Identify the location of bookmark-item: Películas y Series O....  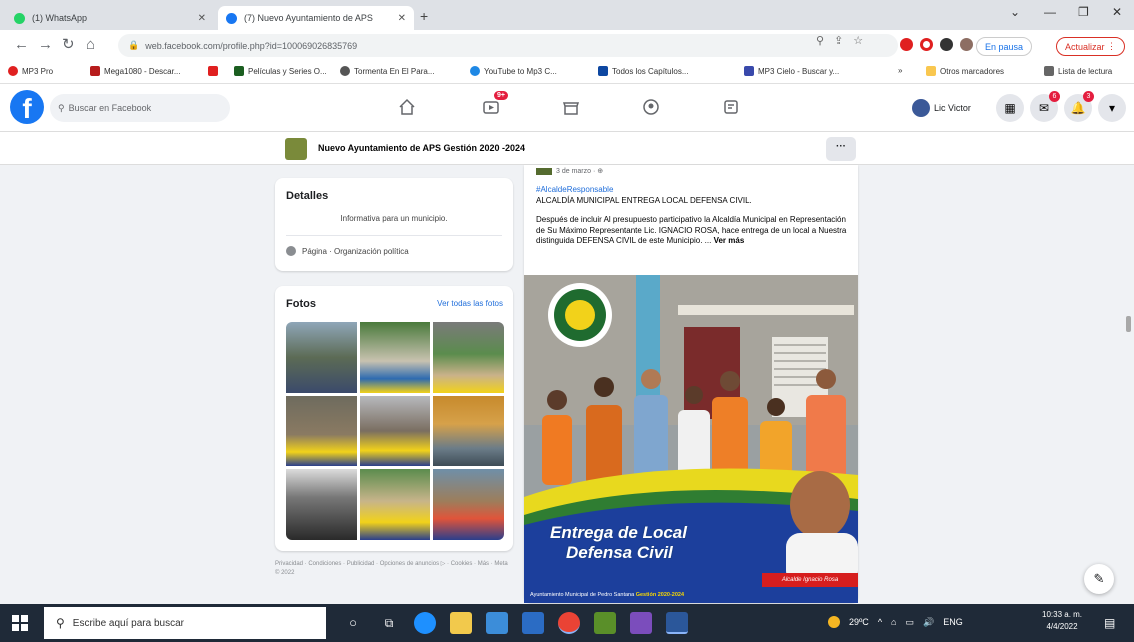
(280, 71).